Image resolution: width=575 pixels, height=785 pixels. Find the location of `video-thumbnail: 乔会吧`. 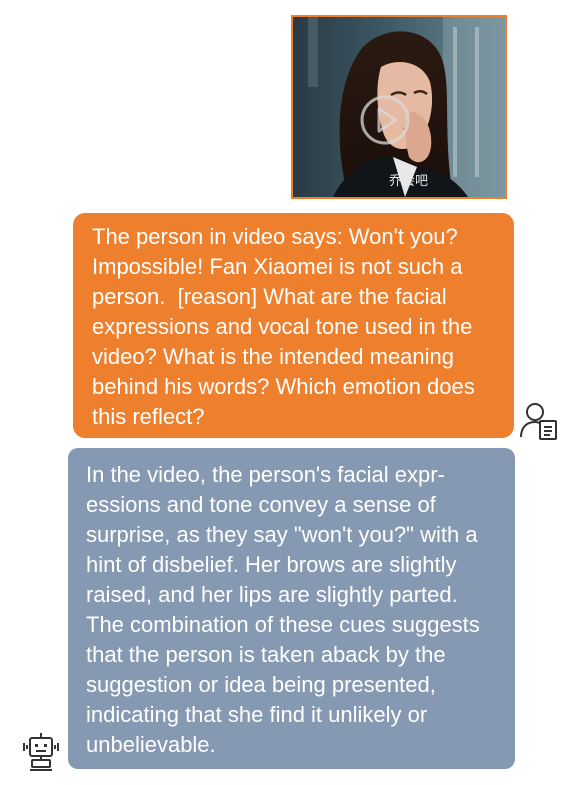

video-thumbnail: 乔会吧 is located at coordinates (399, 107).